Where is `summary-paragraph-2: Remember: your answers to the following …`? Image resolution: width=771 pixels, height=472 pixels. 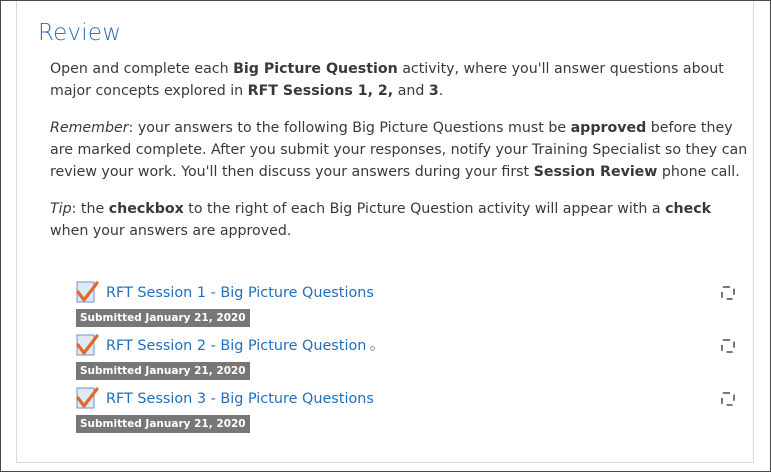 summary-paragraph-2: Remember: your answers to the following … is located at coordinates (399, 150).